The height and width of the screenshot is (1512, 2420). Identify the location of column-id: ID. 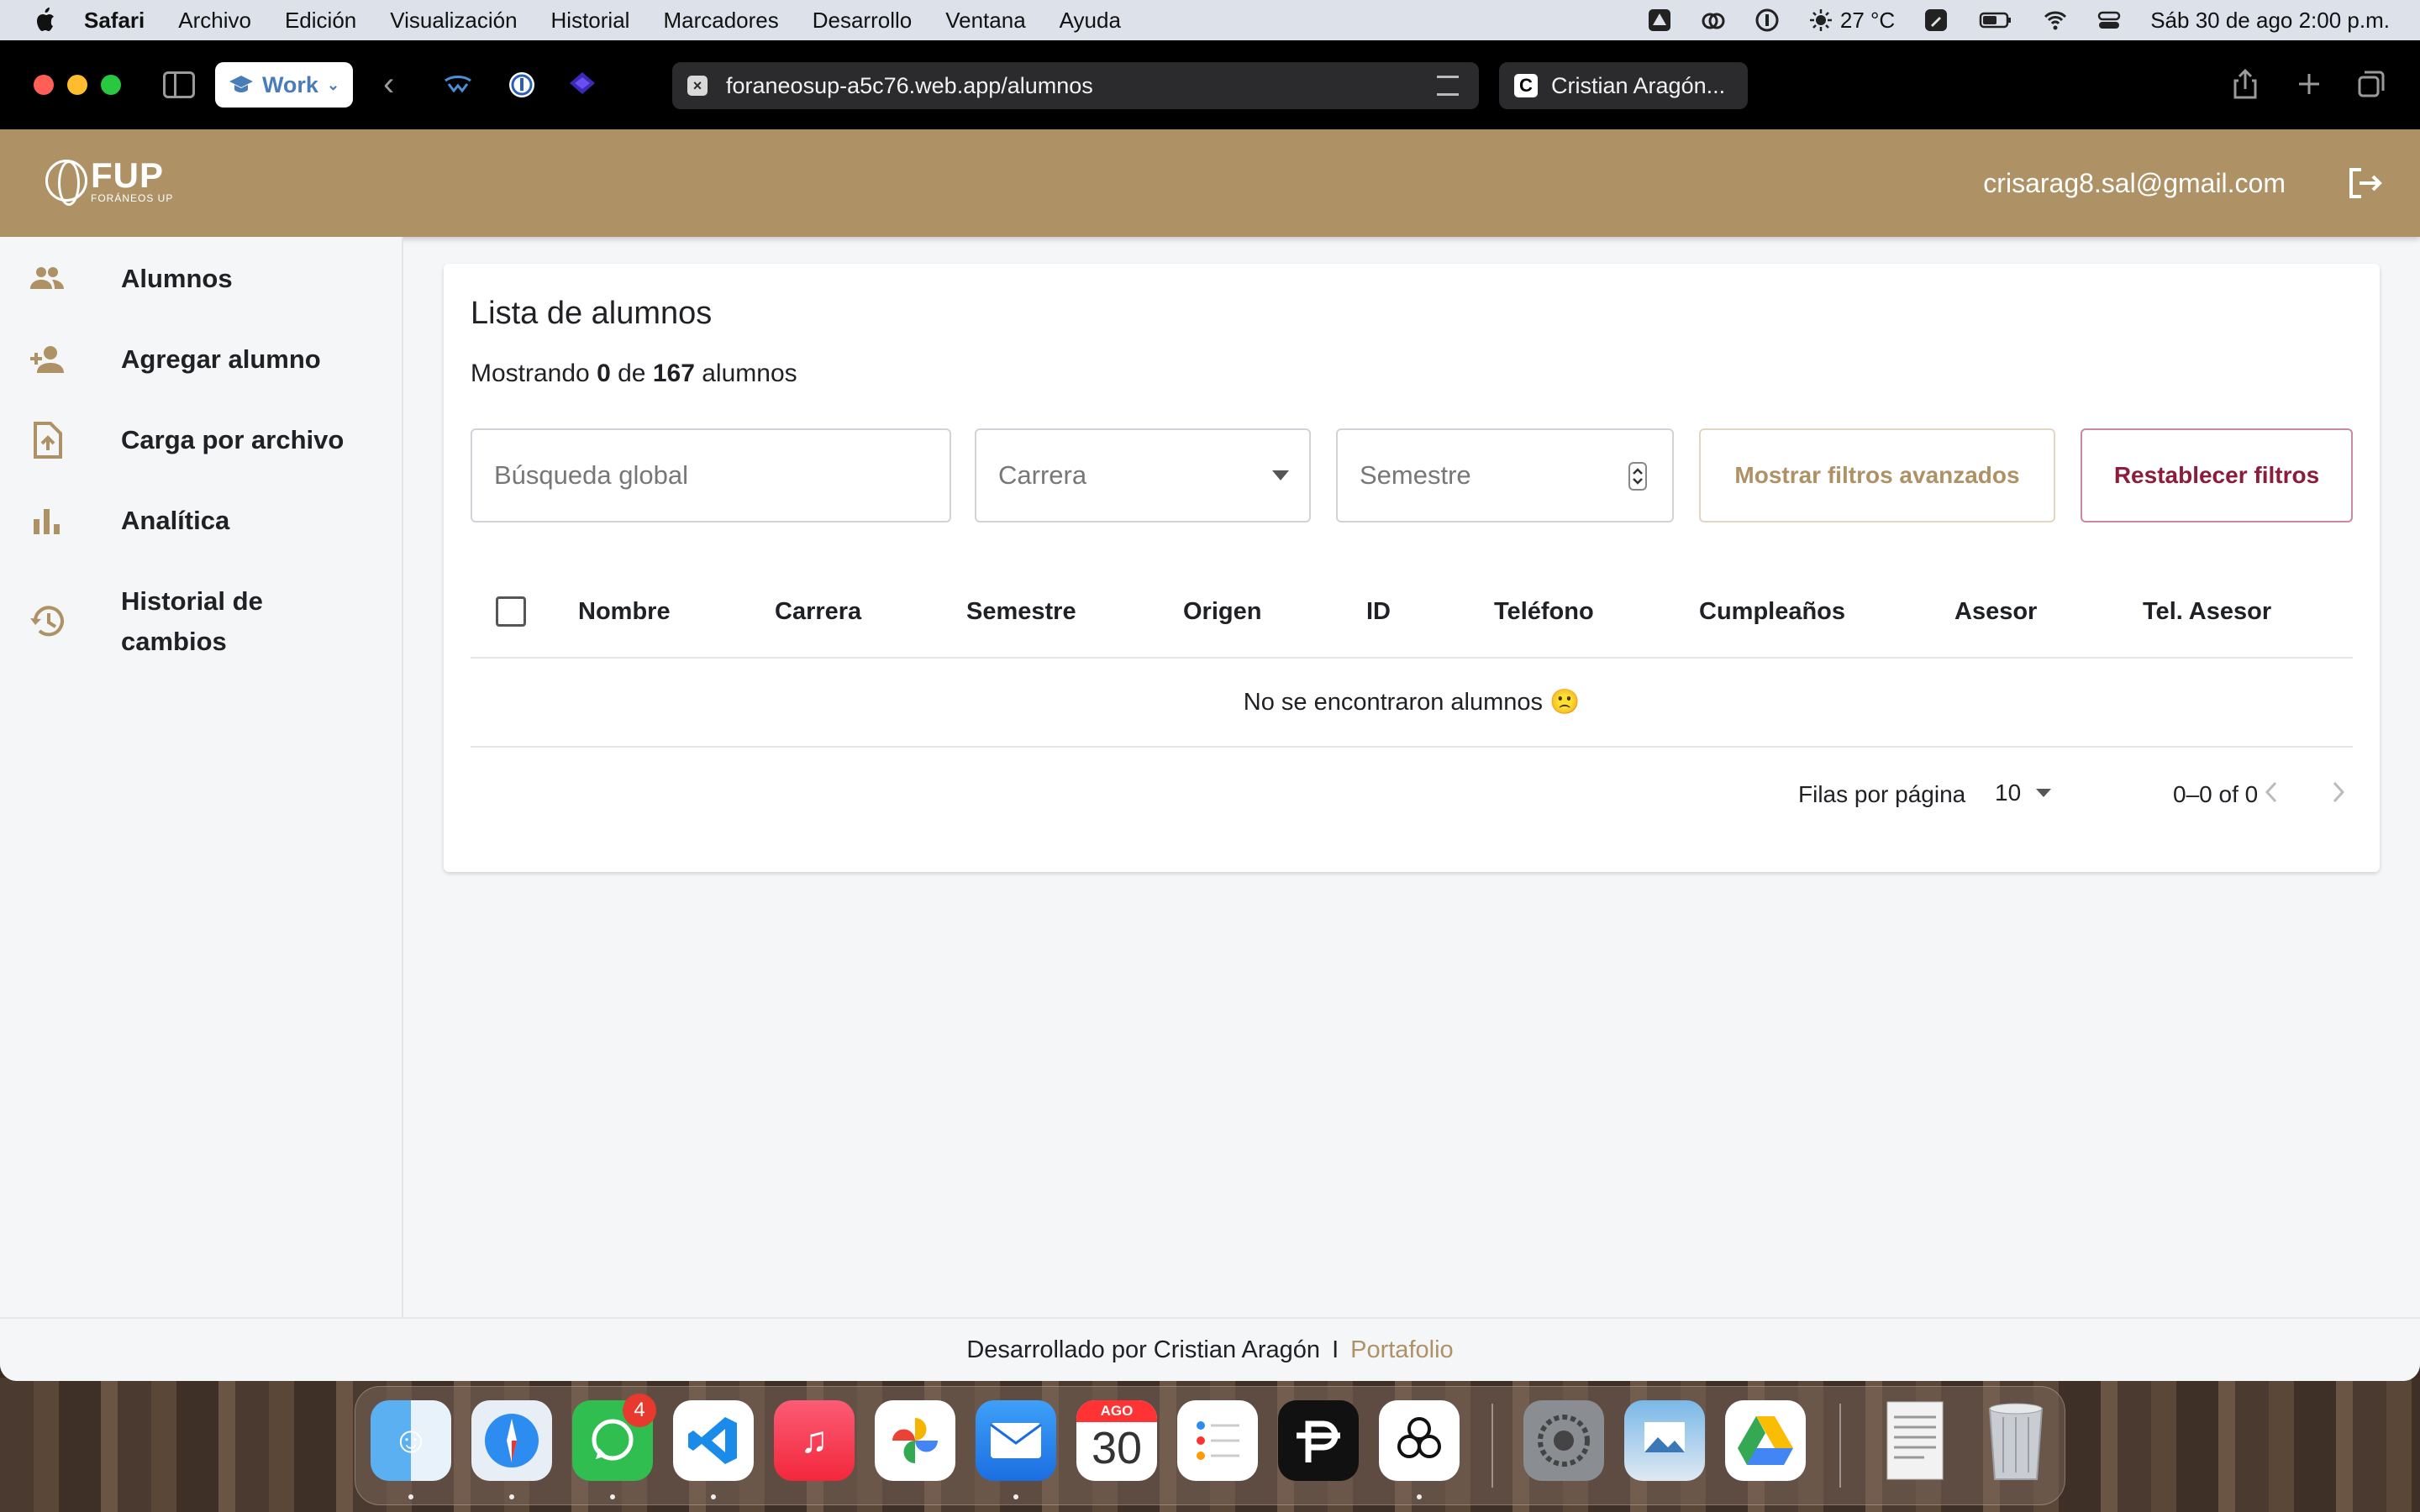
(1378, 612).